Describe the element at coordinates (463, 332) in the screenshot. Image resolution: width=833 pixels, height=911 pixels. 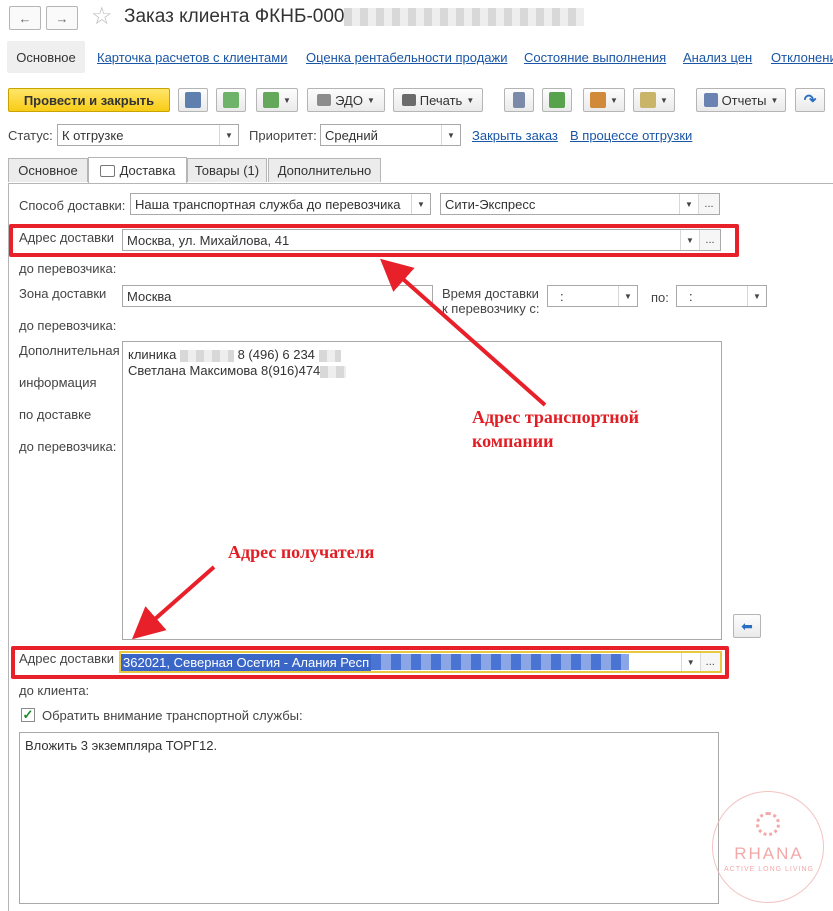
I see `arrow-to-carrier-address` at that location.